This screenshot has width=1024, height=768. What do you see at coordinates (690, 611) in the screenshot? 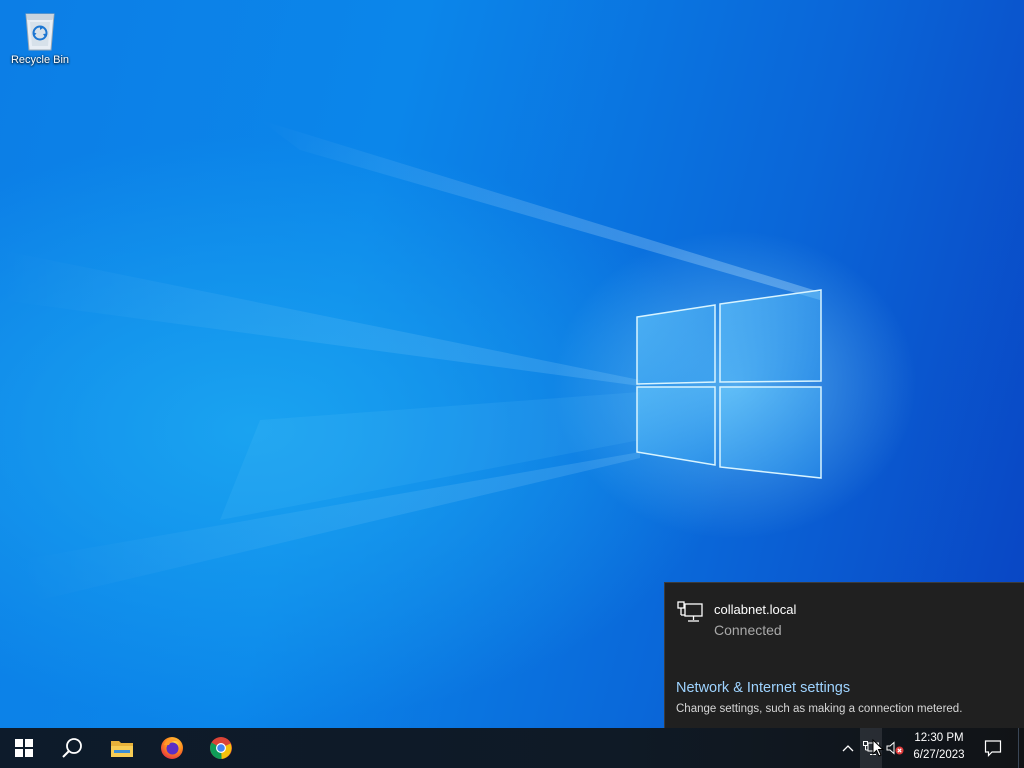
I see `ethernet-network-icon` at bounding box center [690, 611].